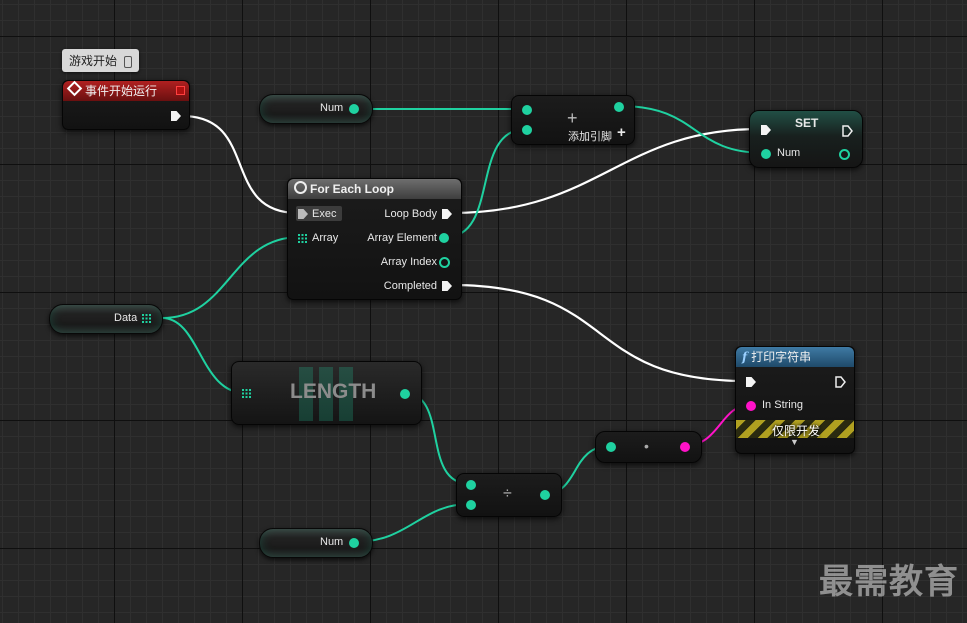  I want to click on set-exec-out-pin, so click(847, 131).